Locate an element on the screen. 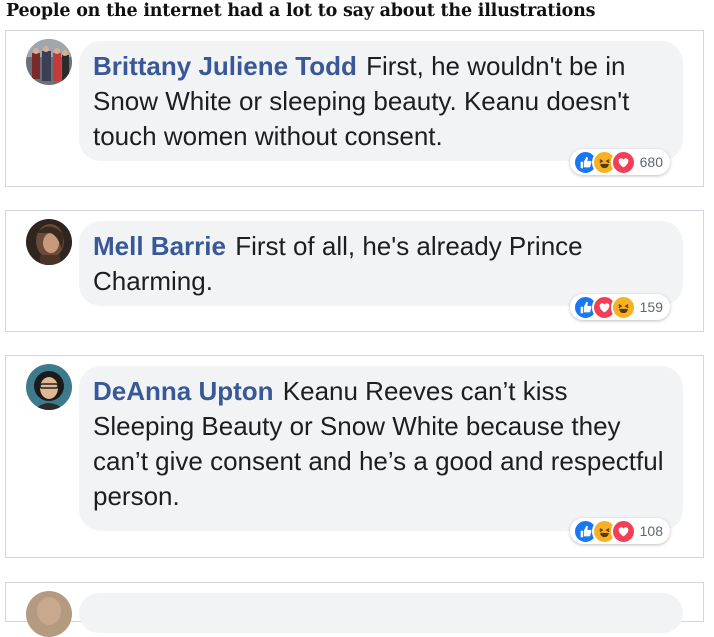 Image resolution: width=714 pixels, height=637 pixels. comment-author: Mell Barrie is located at coordinates (159, 246).